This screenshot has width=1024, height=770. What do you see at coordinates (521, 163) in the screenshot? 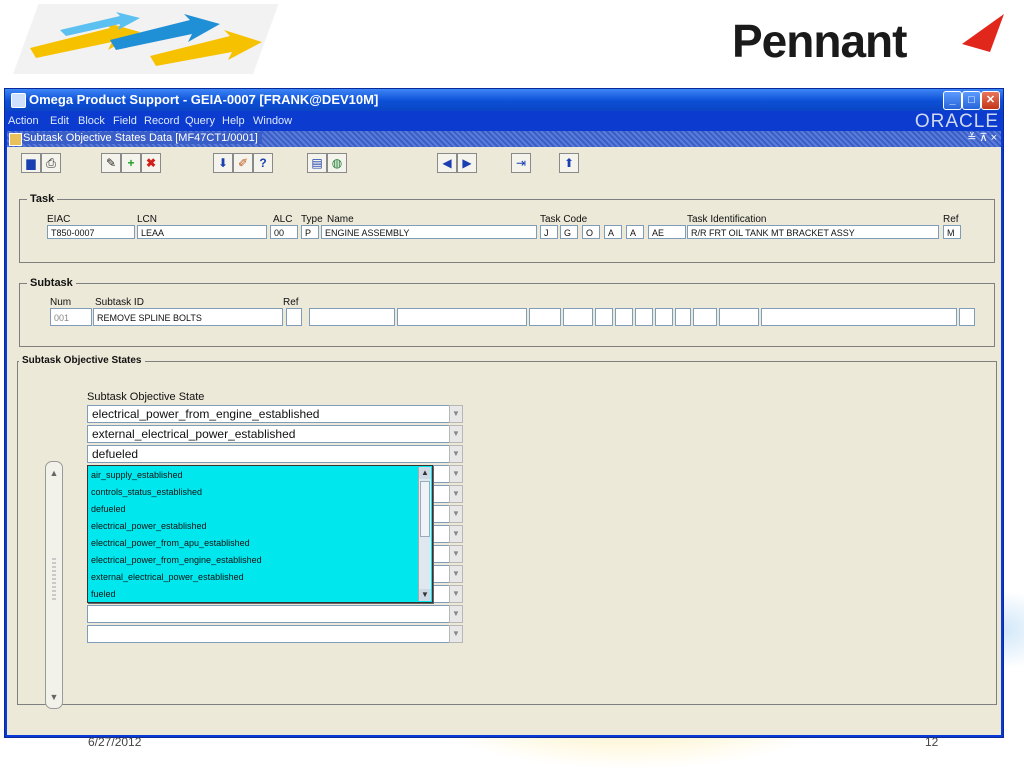
I see `exit-icon: ⇥` at bounding box center [521, 163].